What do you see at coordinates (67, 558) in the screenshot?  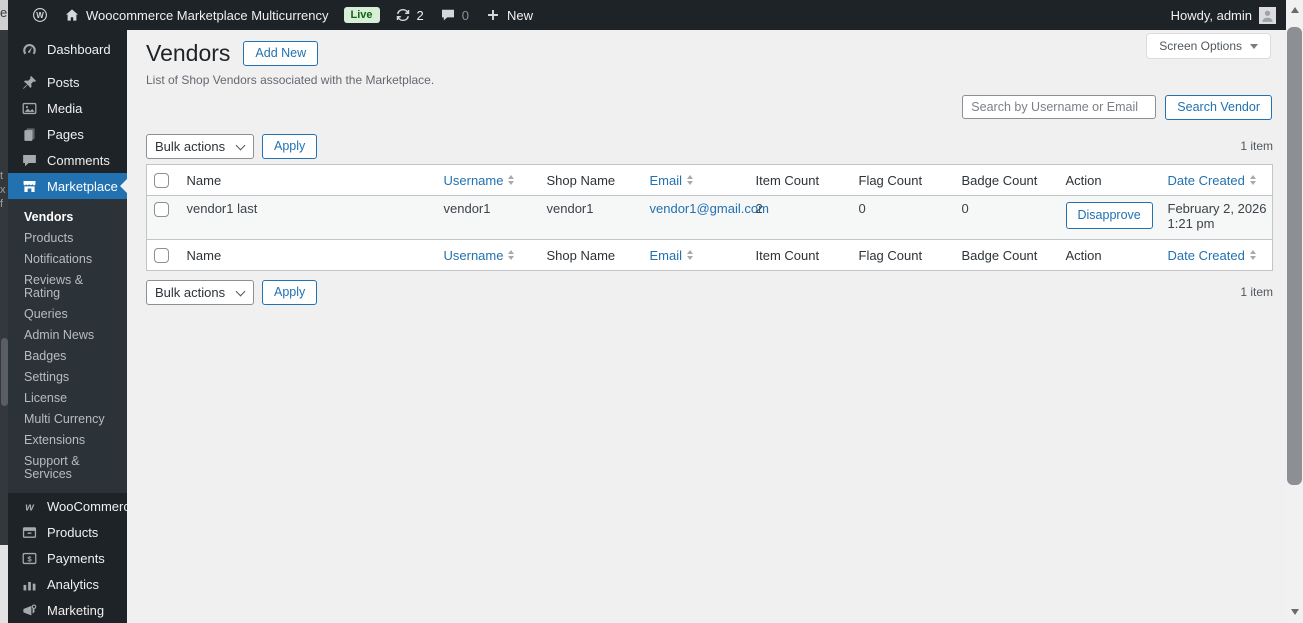 I see `sidebar-item-payments: $ Payments` at bounding box center [67, 558].